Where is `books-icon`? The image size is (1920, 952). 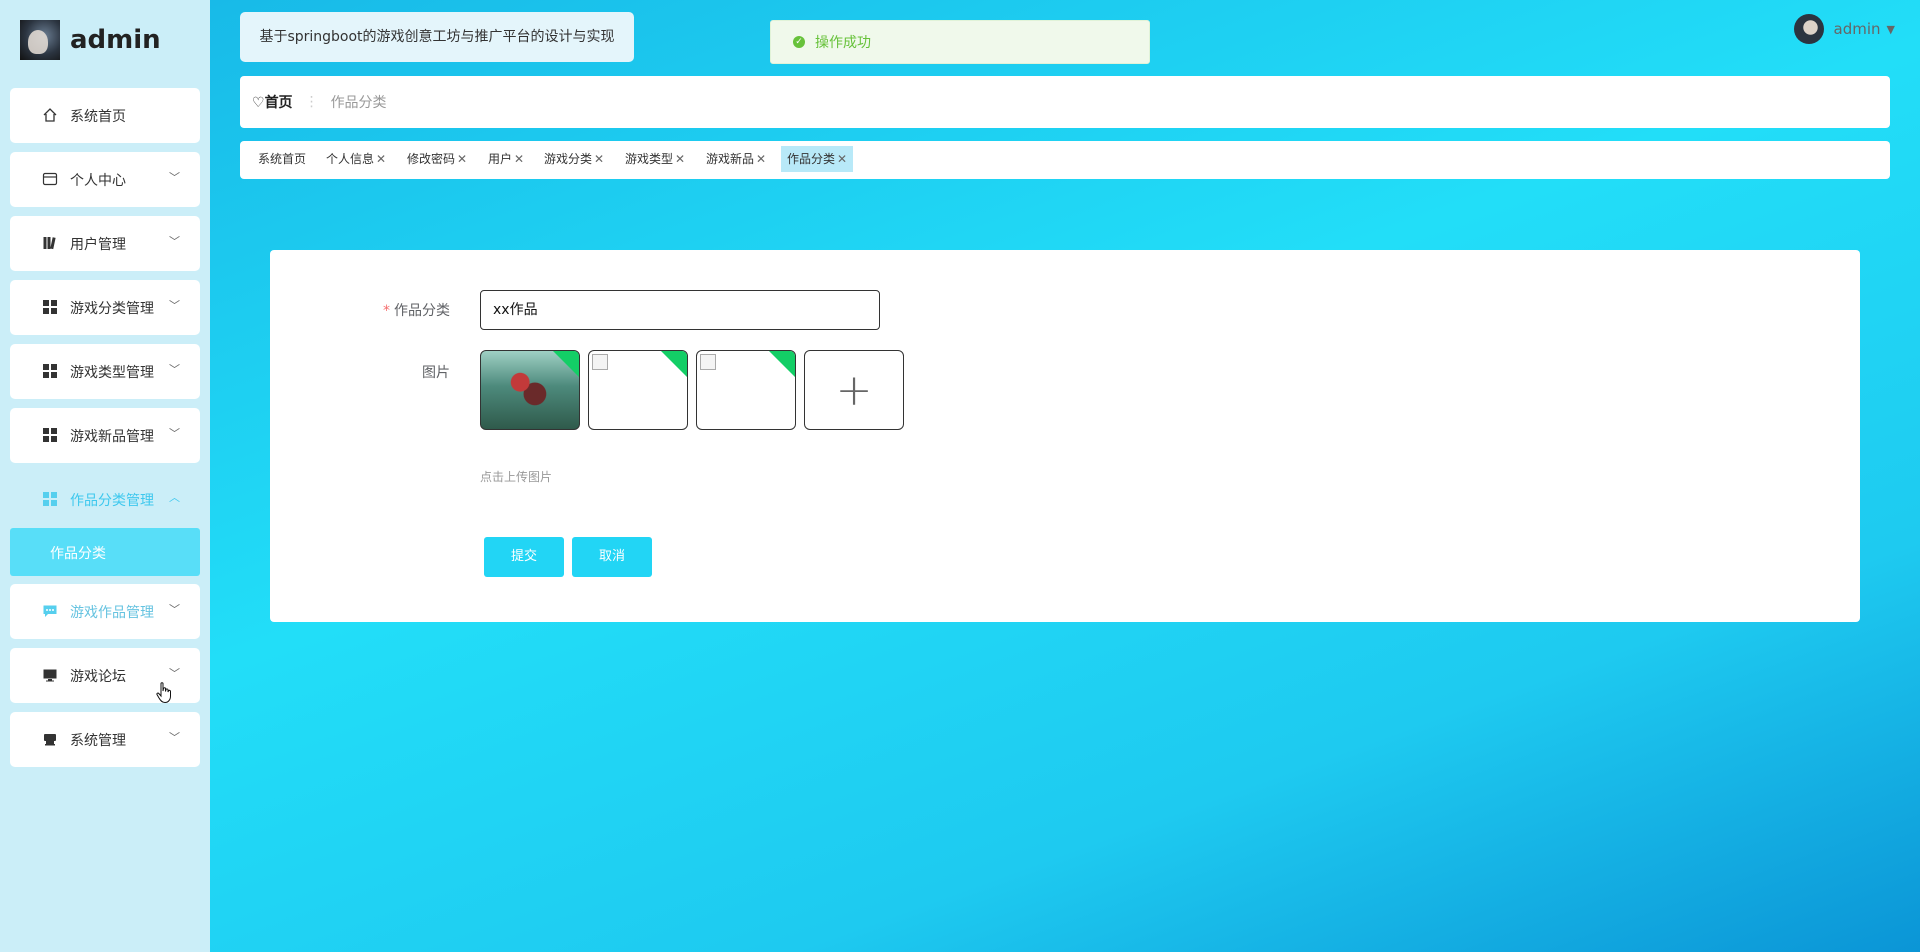 books-icon is located at coordinates (50, 243).